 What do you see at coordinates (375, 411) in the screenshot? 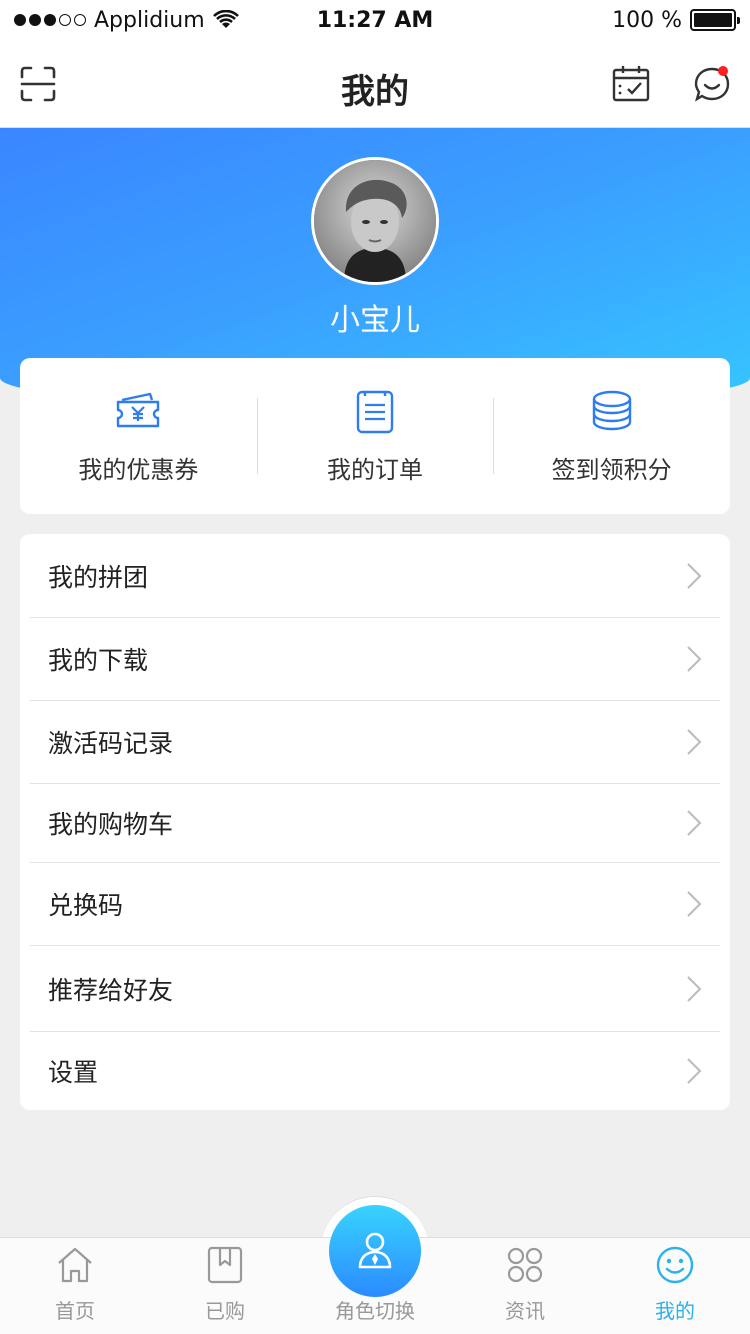
I see `order-list-icon` at bounding box center [375, 411].